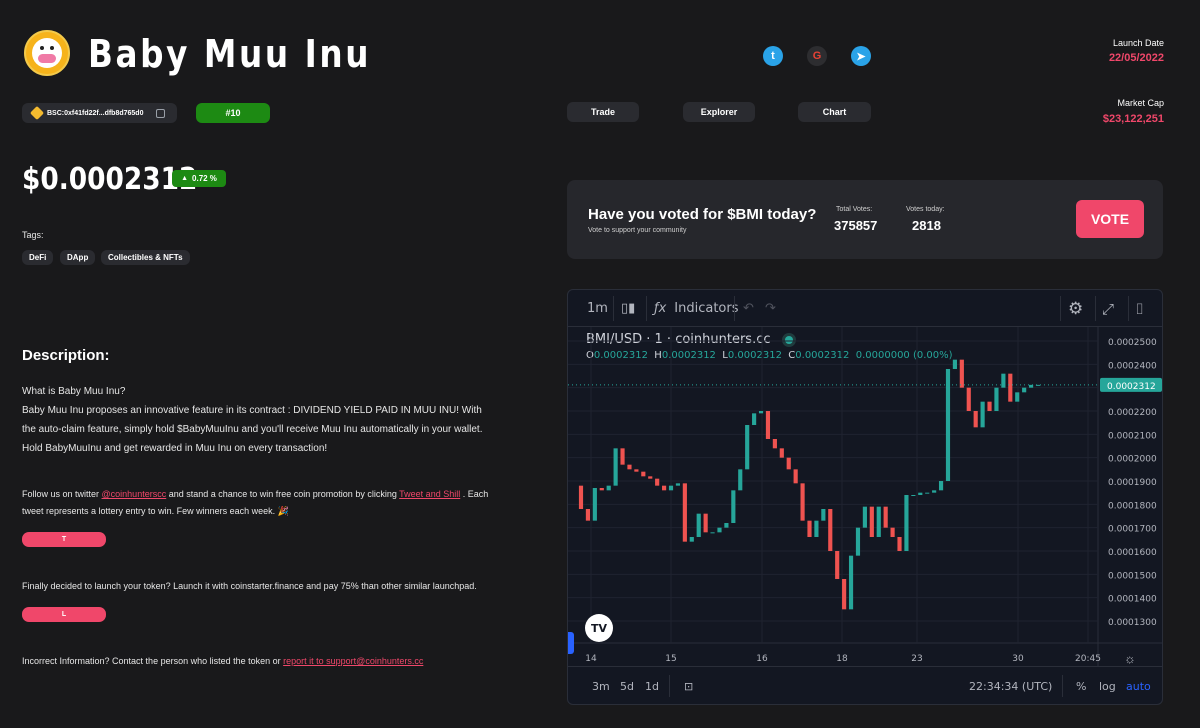 The width and height of the screenshot is (1200, 728). Describe the element at coordinates (627, 685) in the screenshot. I see `range-5d: 5d` at that location.